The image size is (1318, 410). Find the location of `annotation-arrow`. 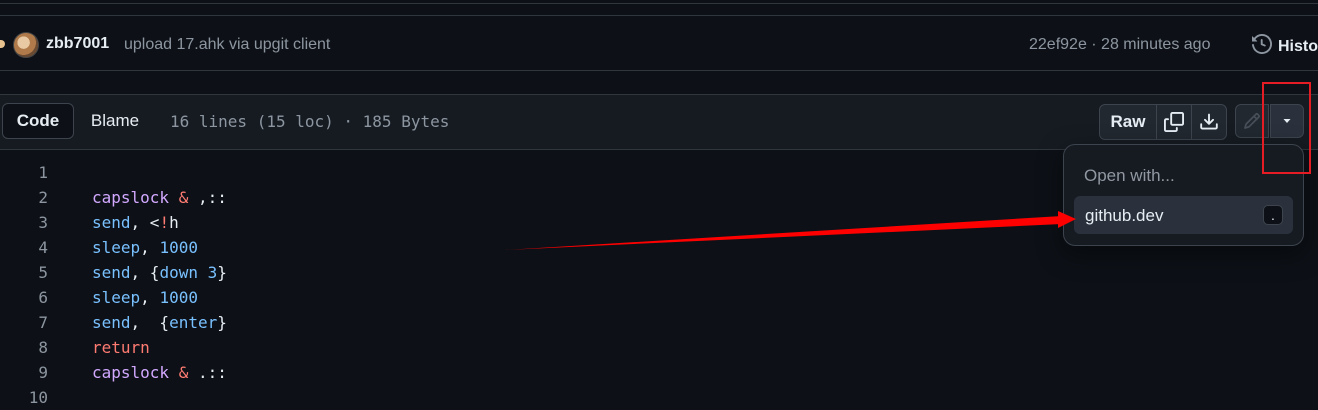

annotation-arrow is located at coordinates (790, 230).